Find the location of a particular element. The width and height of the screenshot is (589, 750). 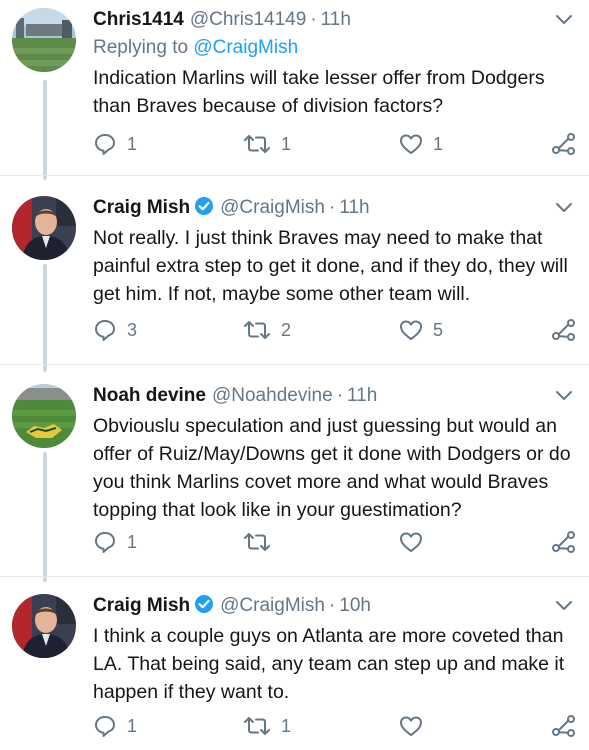

tweet-actions: 1 1 1 is located at coordinates (338, 144).